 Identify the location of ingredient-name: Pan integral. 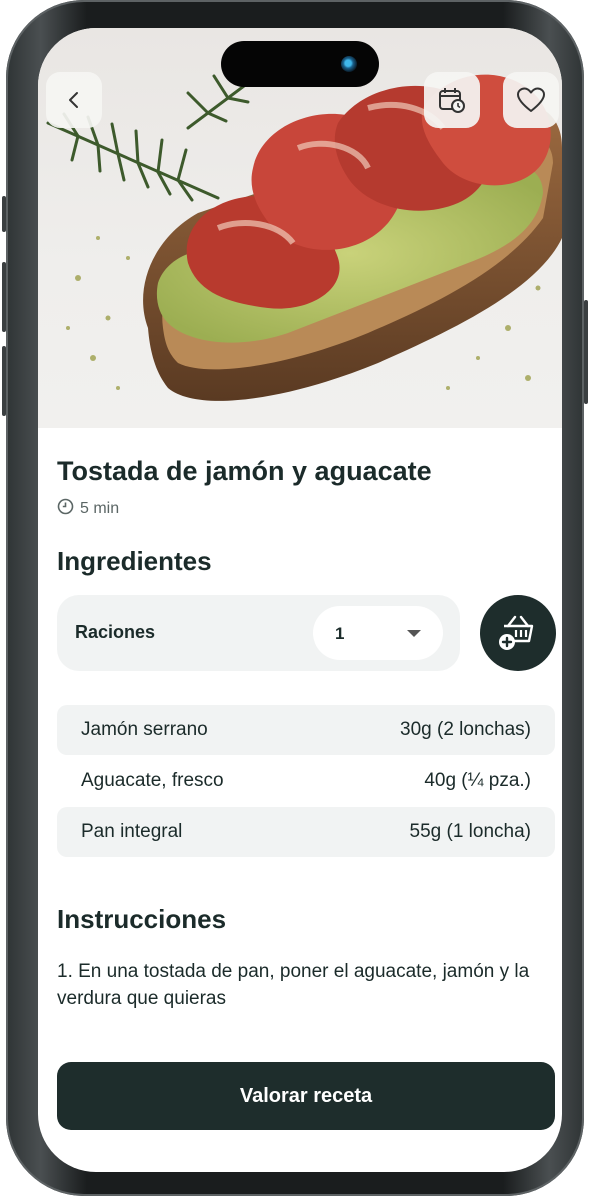
(132, 831).